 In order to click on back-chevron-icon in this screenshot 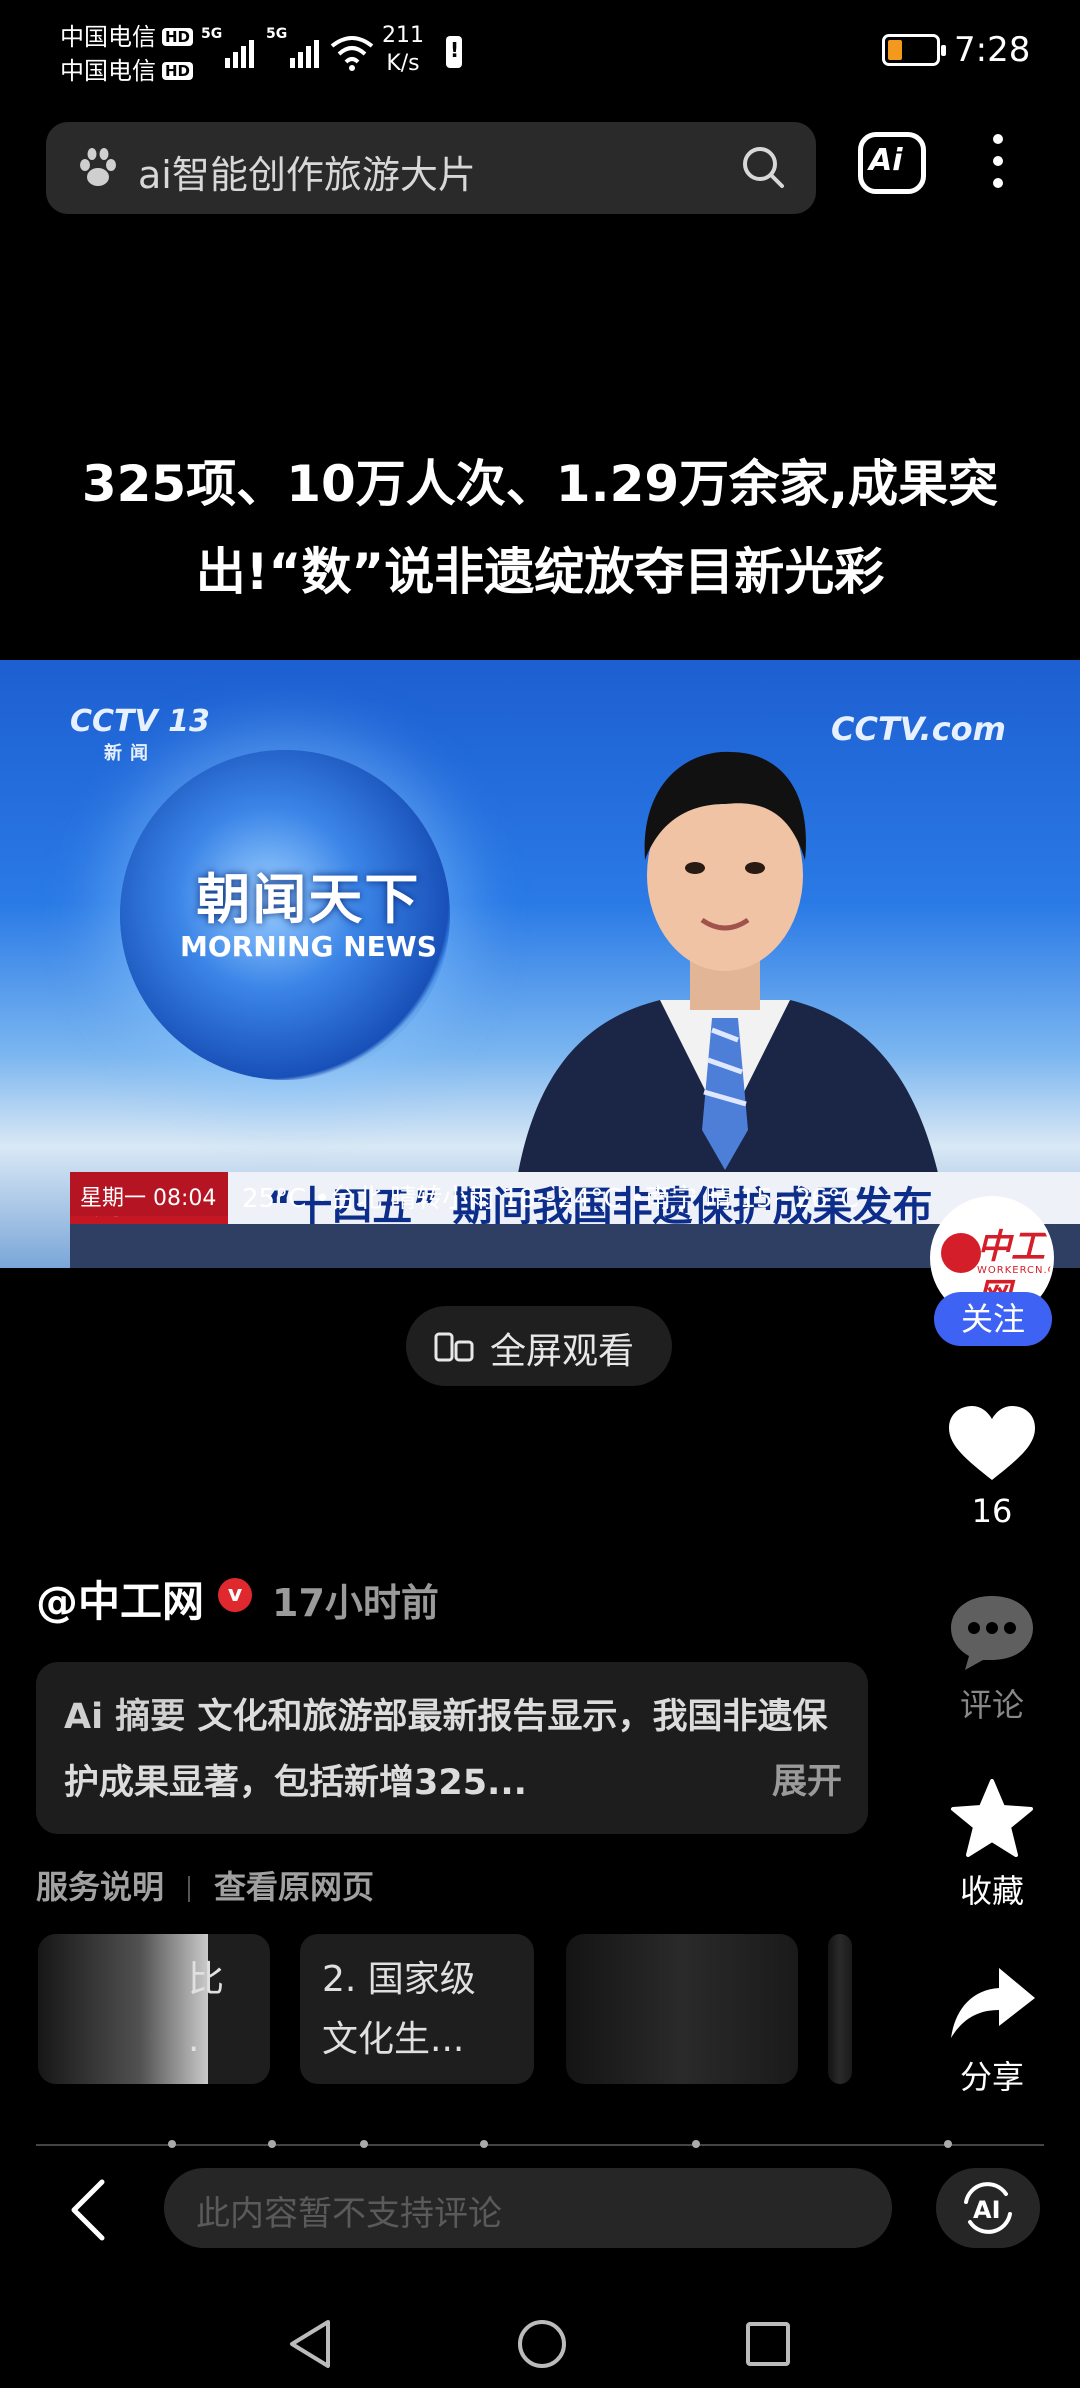, I will do `click(88, 2210)`.